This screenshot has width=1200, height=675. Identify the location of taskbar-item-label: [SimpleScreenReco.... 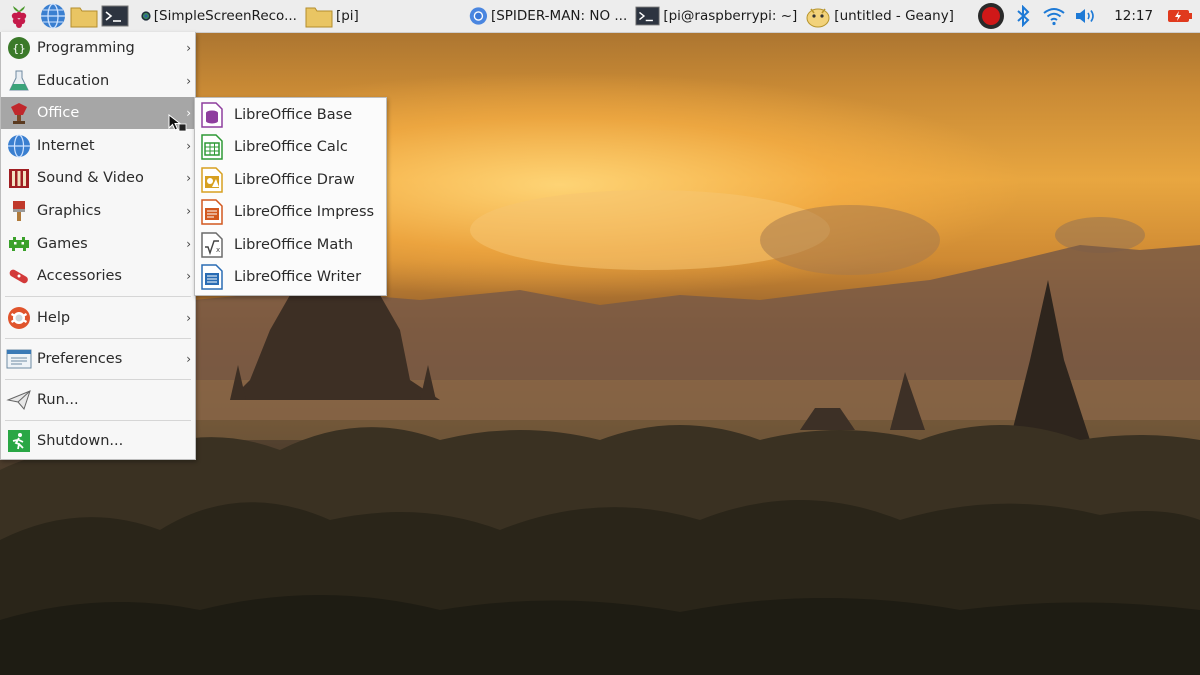
(225, 16).